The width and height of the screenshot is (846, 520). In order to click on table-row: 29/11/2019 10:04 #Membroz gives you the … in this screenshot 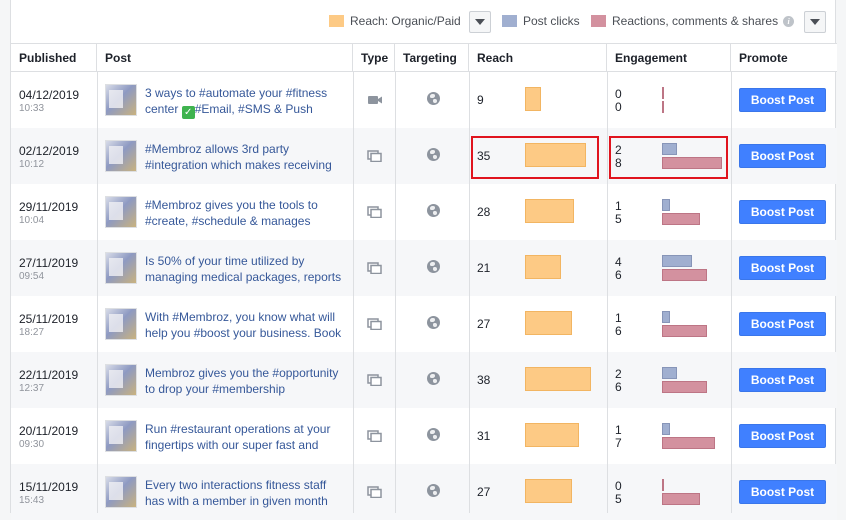, I will do `click(424, 212)`.